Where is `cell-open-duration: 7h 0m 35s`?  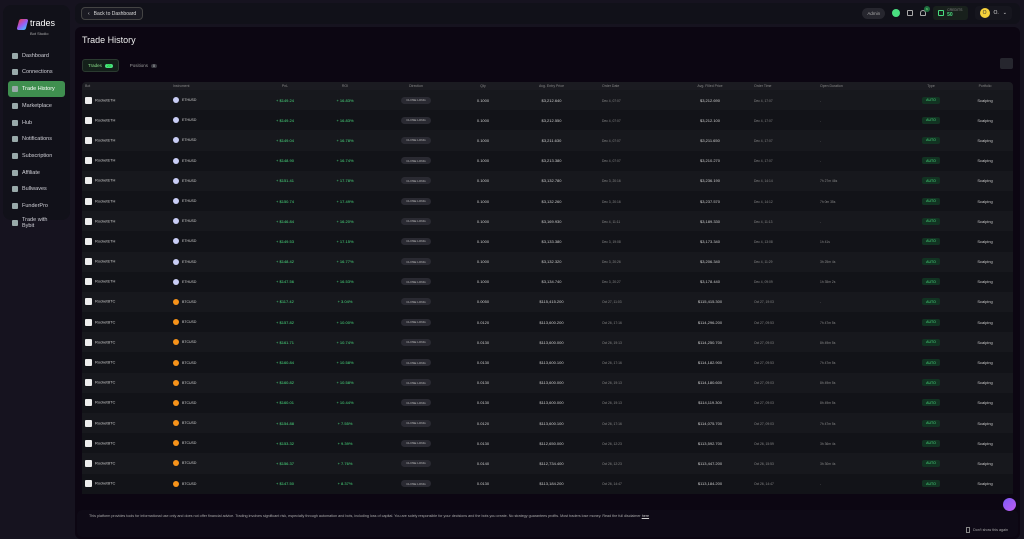
cell-open-duration: 7h 0m 35s is located at coordinates (861, 201).